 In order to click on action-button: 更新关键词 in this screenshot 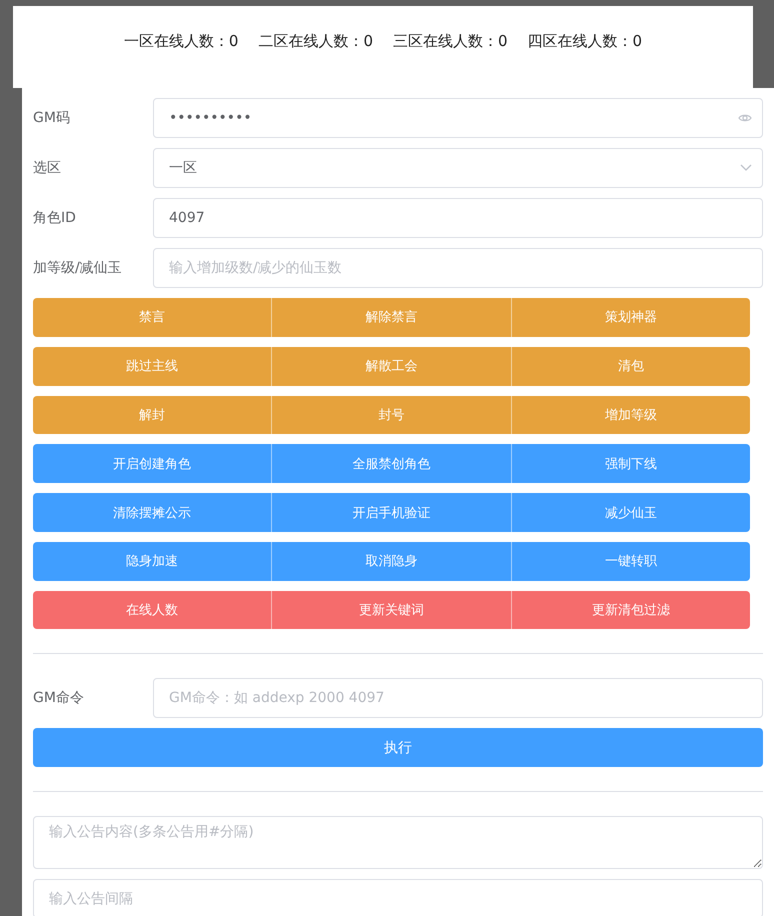, I will do `click(391, 610)`.